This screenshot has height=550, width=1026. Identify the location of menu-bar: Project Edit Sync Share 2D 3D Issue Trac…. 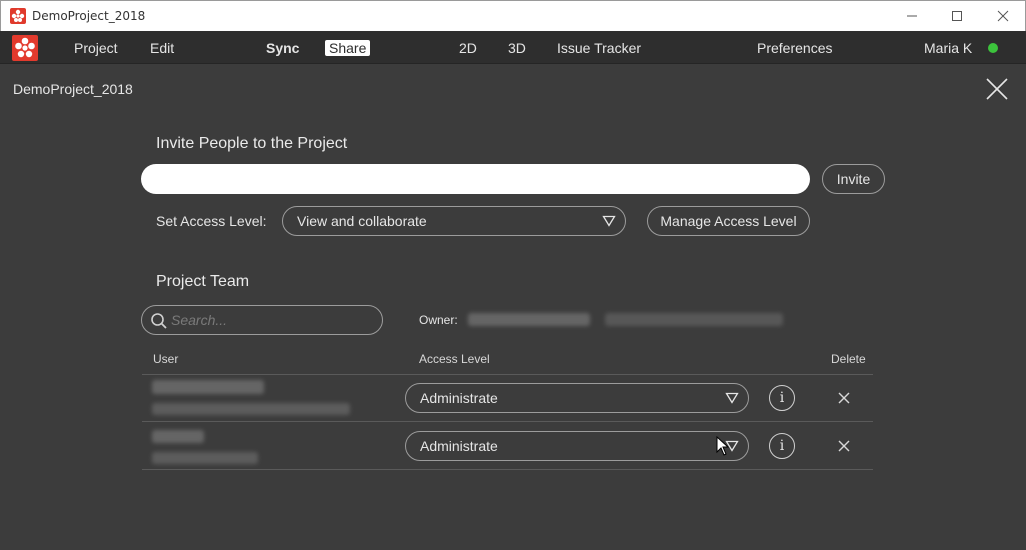
(513, 47).